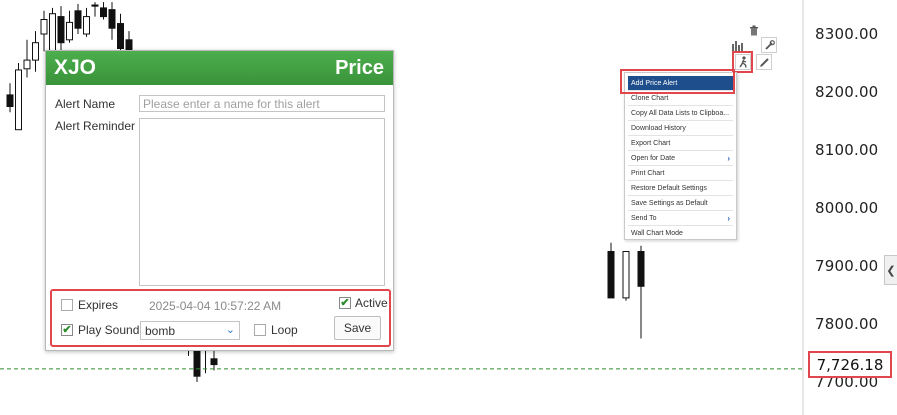 The image size is (897, 415). I want to click on dialog-alert-type: Price, so click(359, 67).